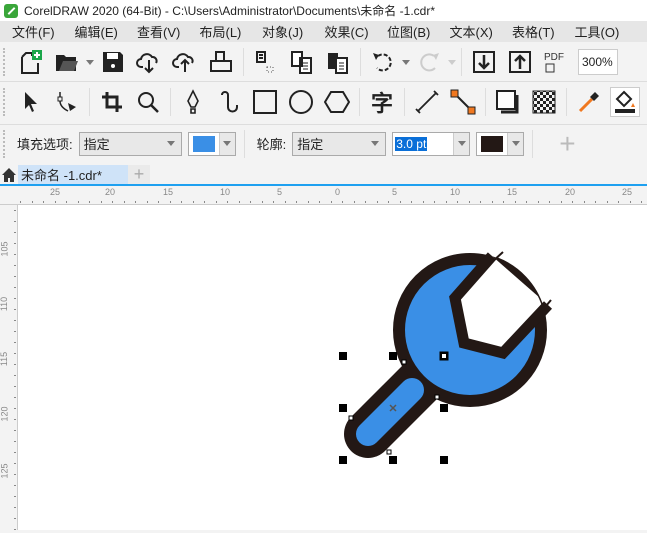  Describe the element at coordinates (338, 62) in the screenshot. I see `paste-button` at that location.